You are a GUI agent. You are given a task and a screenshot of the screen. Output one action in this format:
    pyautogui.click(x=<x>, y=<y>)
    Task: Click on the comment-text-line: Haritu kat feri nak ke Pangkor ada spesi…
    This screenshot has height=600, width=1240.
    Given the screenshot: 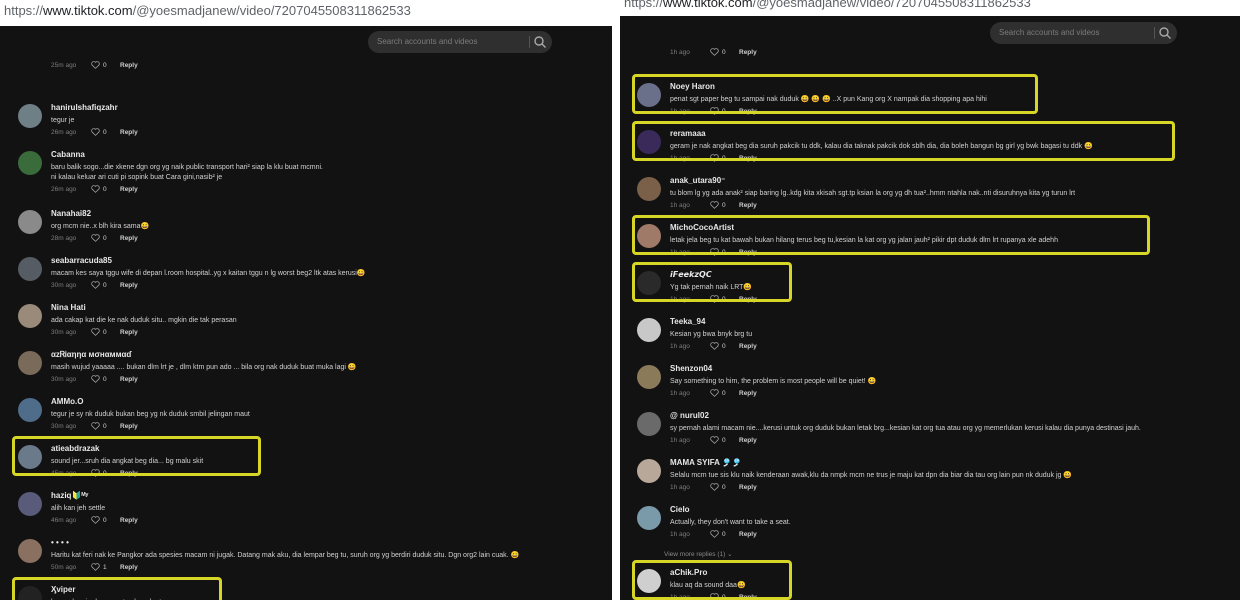 What is the action you would take?
    pyautogui.click(x=285, y=555)
    